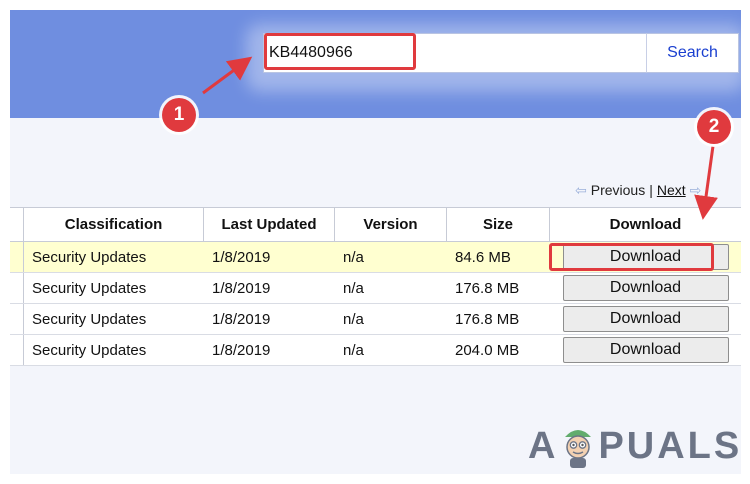 This screenshot has height=484, width=750. I want to click on search-highlight-box, so click(340, 51).